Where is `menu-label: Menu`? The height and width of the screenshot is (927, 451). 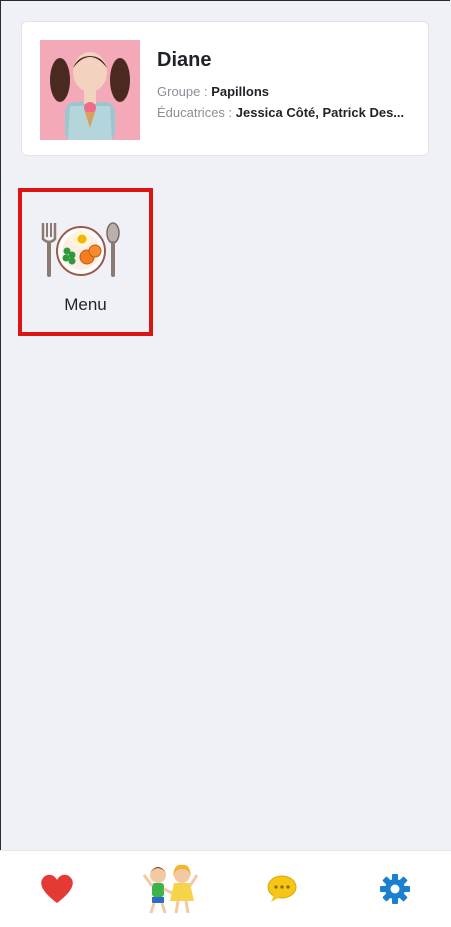
menu-label: Menu is located at coordinates (85, 304).